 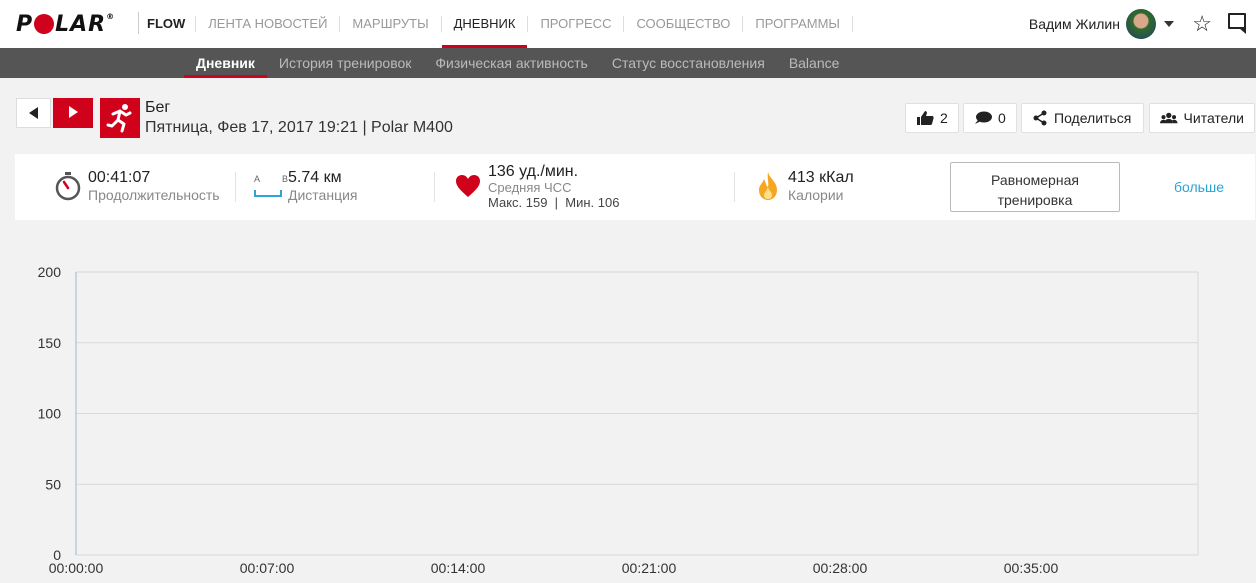 What do you see at coordinates (33, 113) in the screenshot?
I see `previous-session-button` at bounding box center [33, 113].